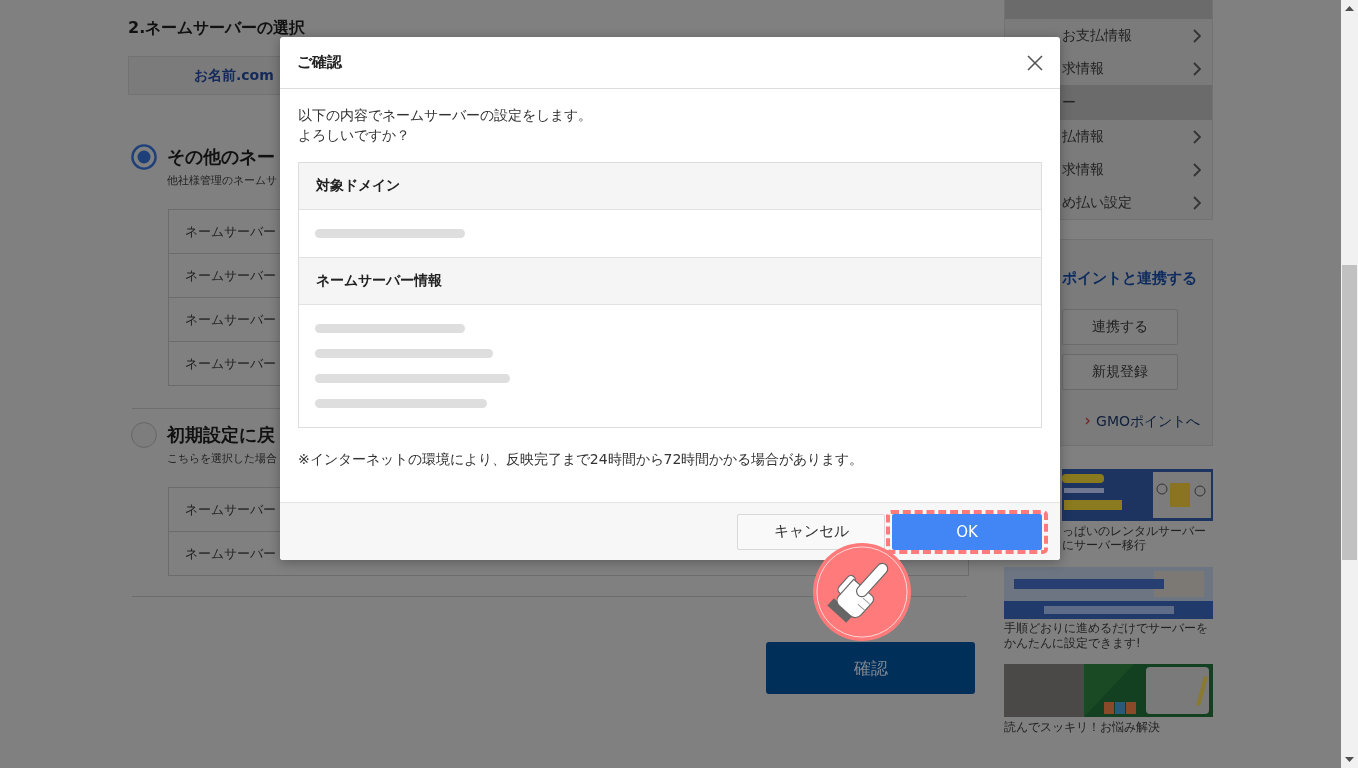 The image size is (1358, 768). I want to click on points-title: ポイントと連携する, so click(1129, 278).